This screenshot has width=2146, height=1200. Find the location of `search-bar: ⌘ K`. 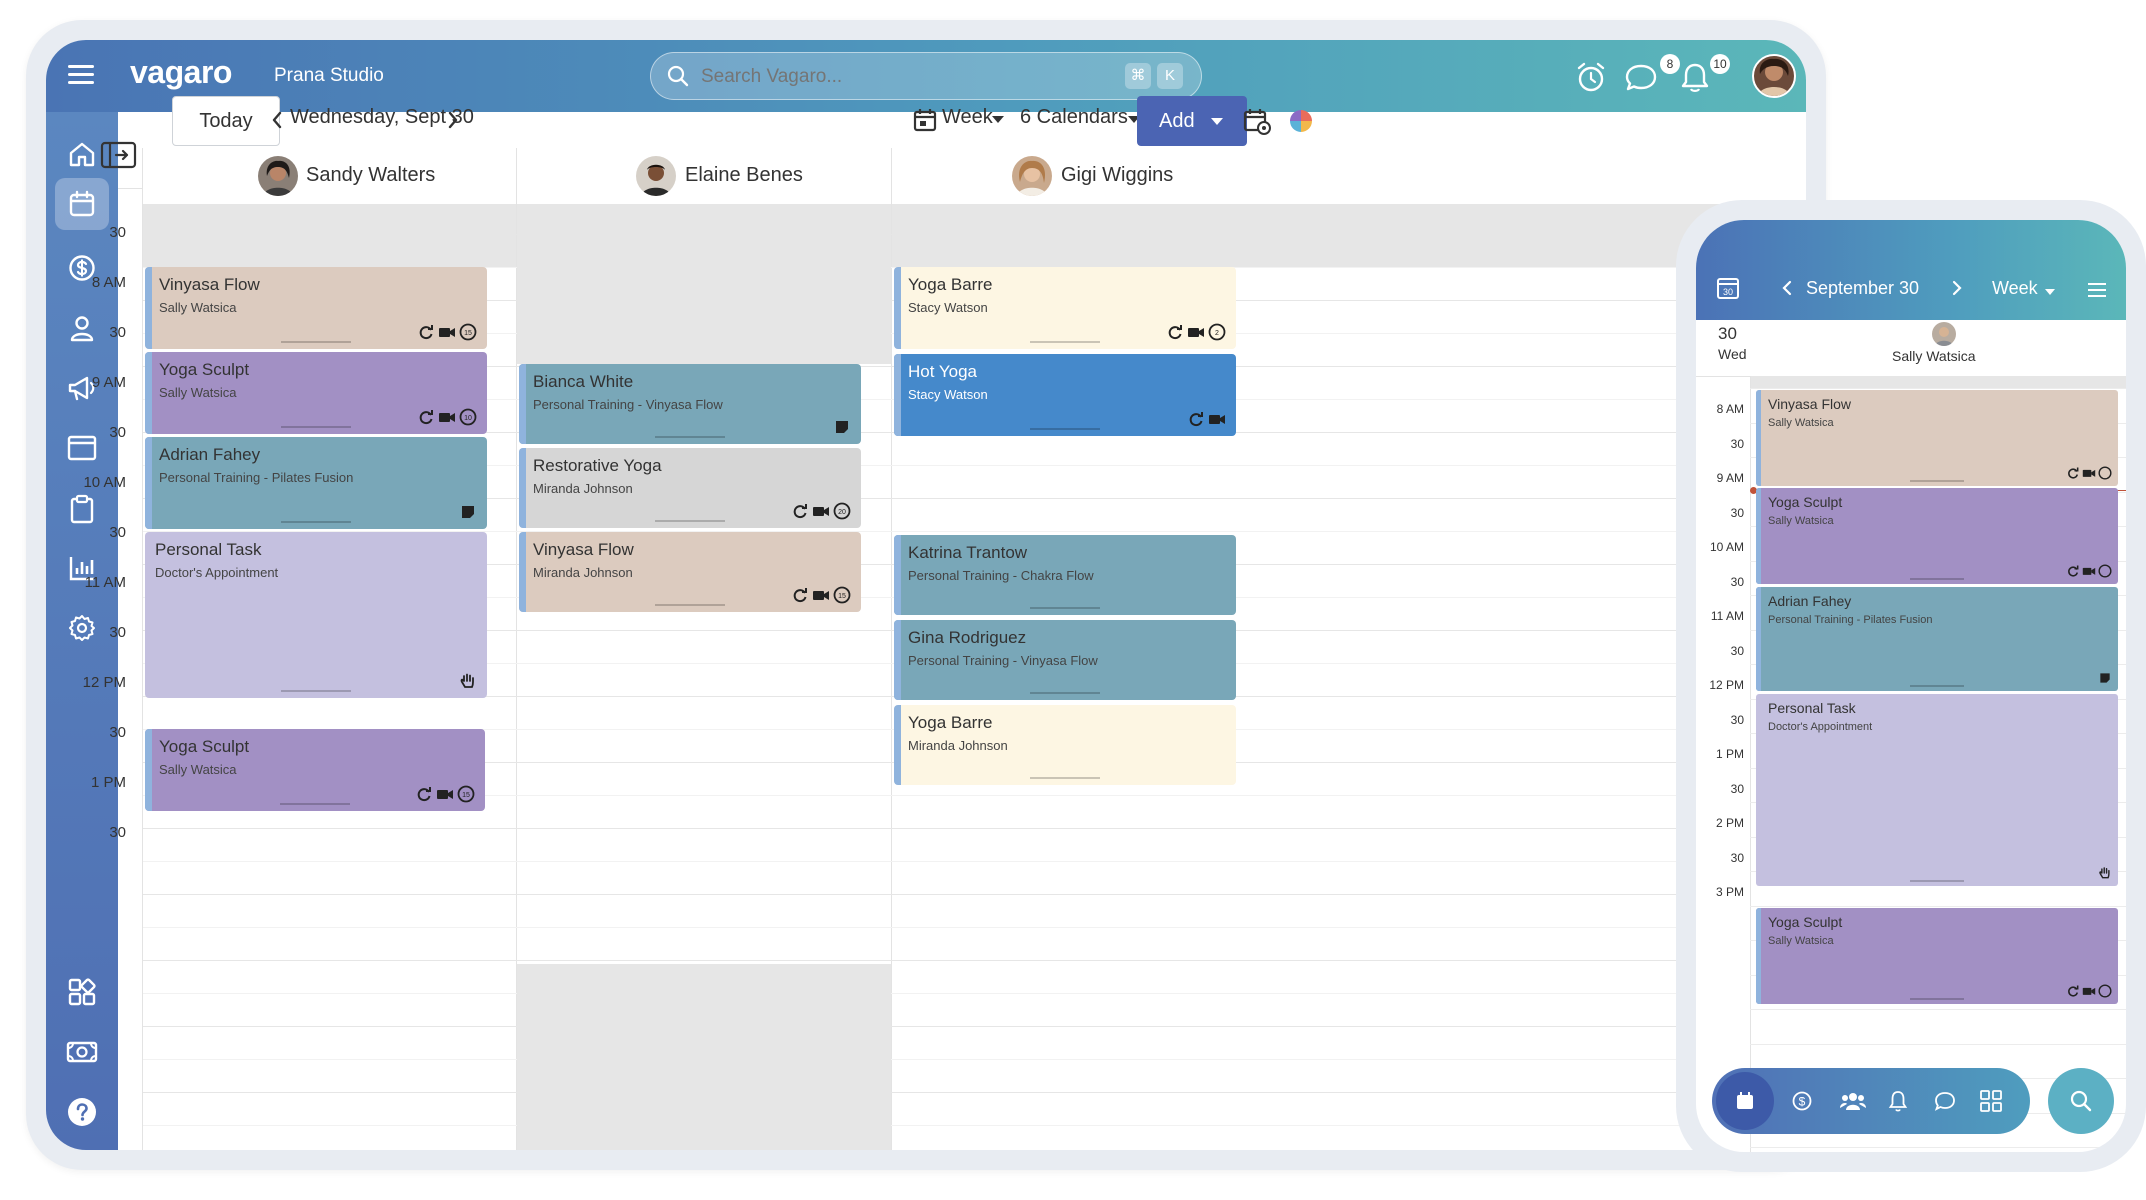

search-bar: ⌘ K is located at coordinates (926, 76).